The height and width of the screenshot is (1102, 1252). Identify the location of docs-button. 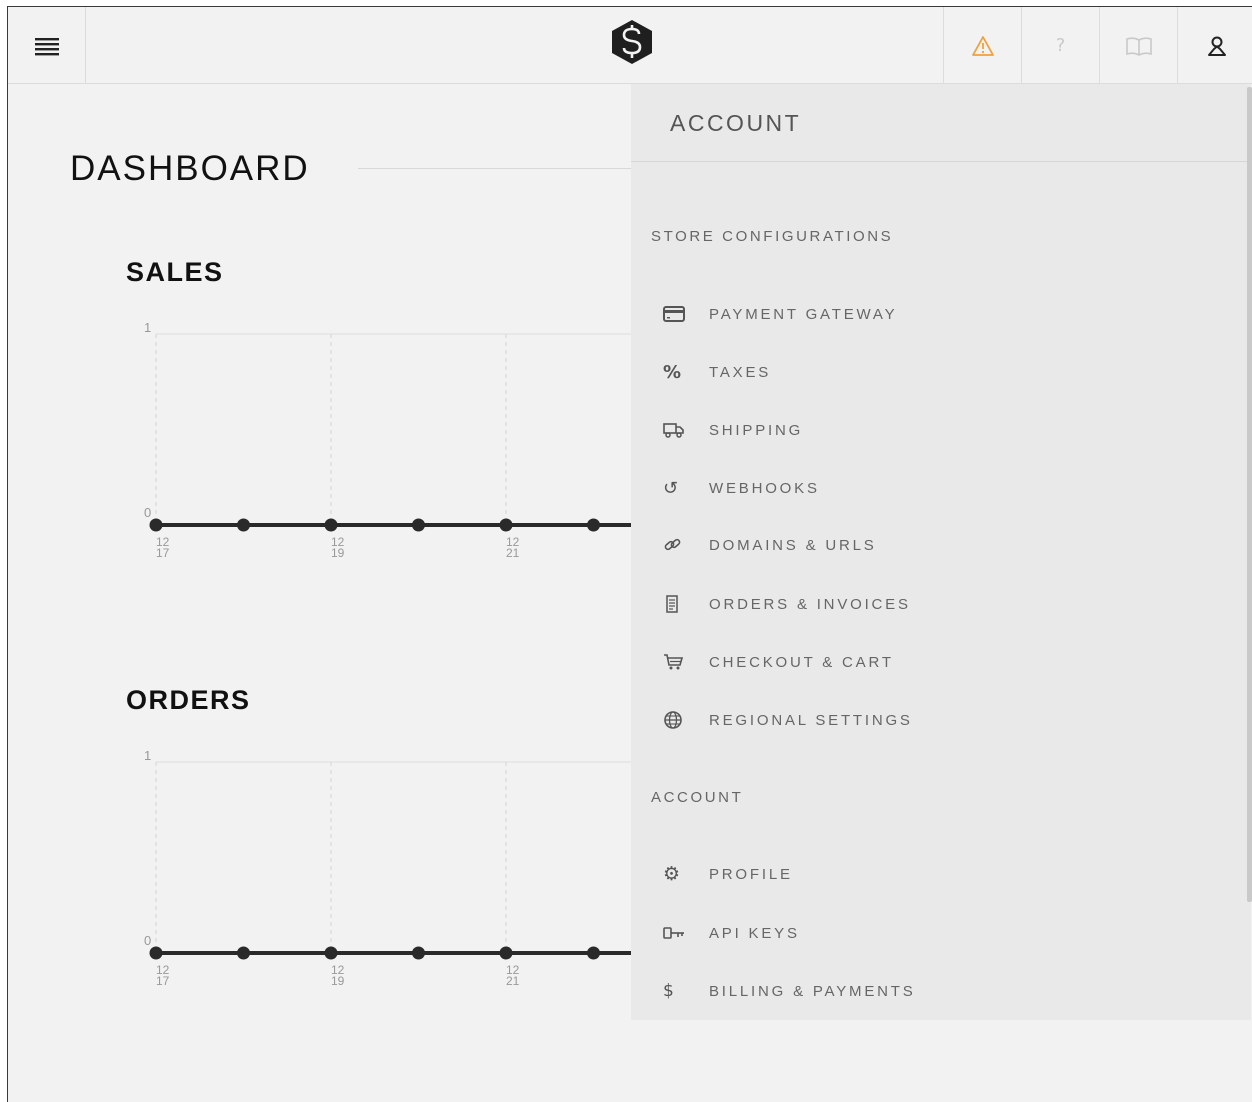
(1138, 45).